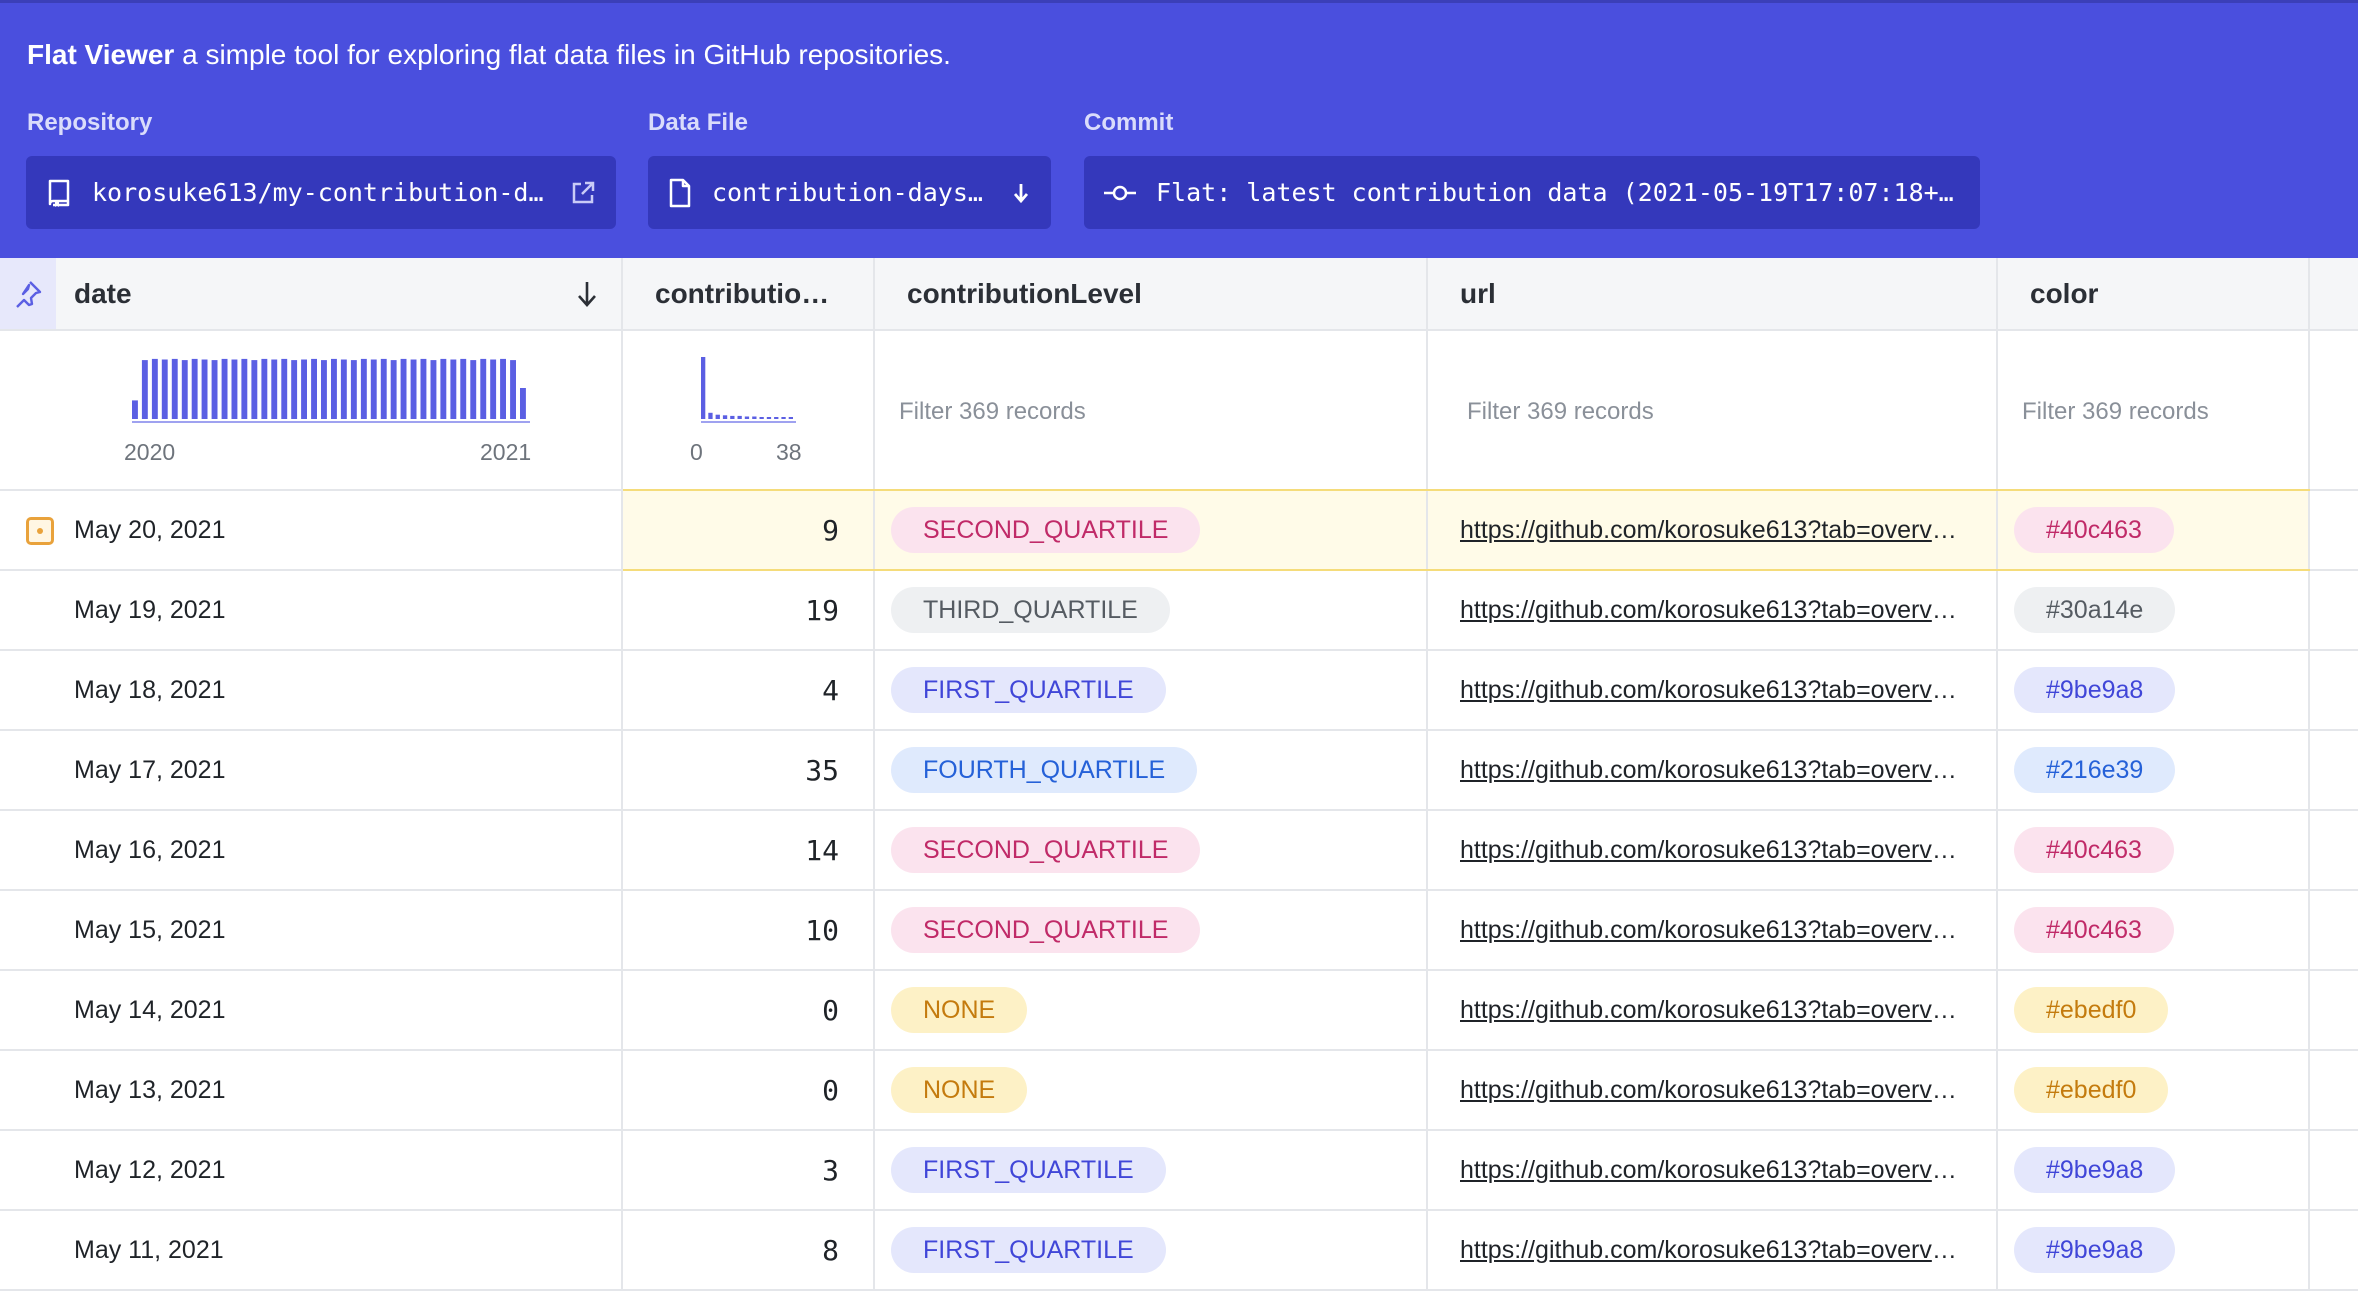  I want to click on table-cell-count: 35, so click(749, 771).